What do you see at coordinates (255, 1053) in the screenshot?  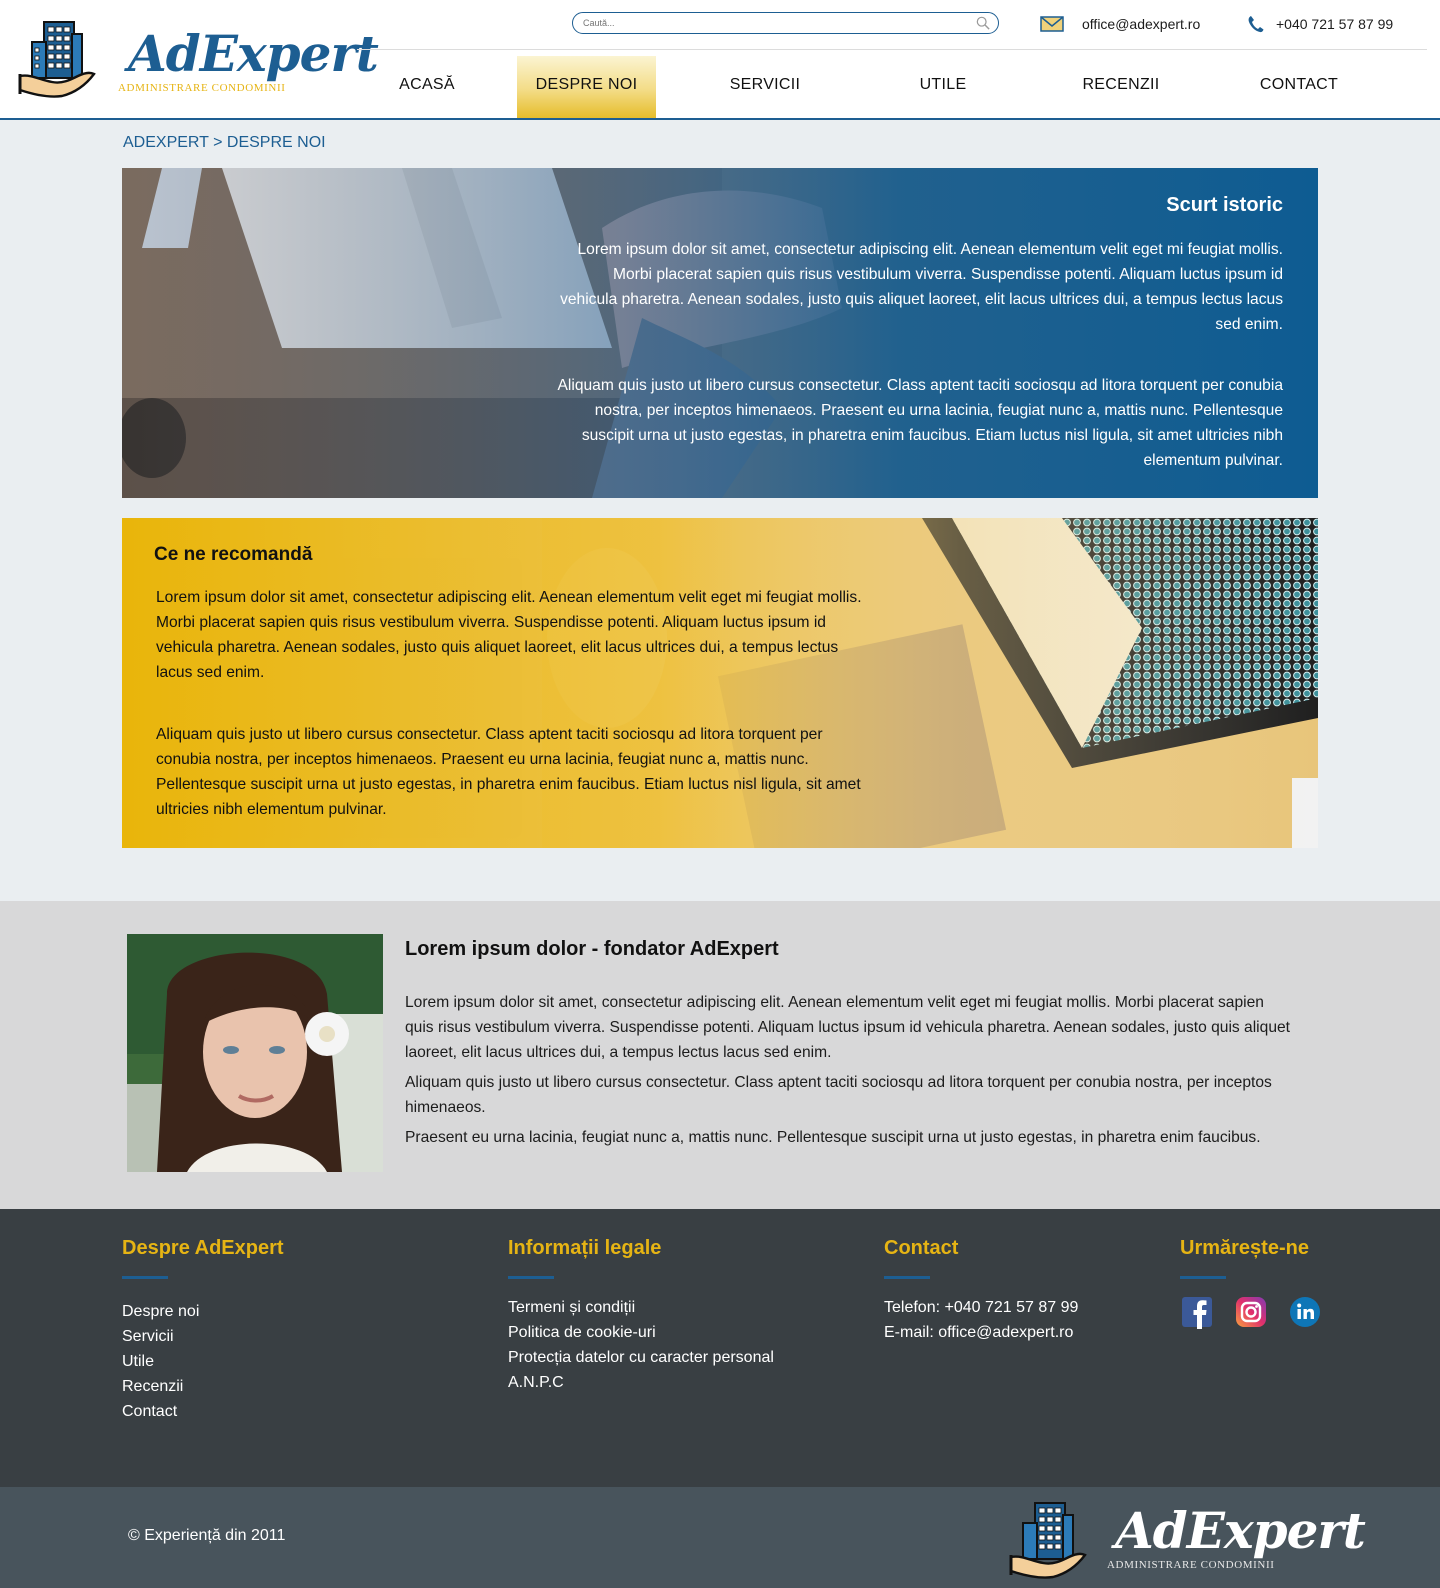 I see `founder-portrait-image` at bounding box center [255, 1053].